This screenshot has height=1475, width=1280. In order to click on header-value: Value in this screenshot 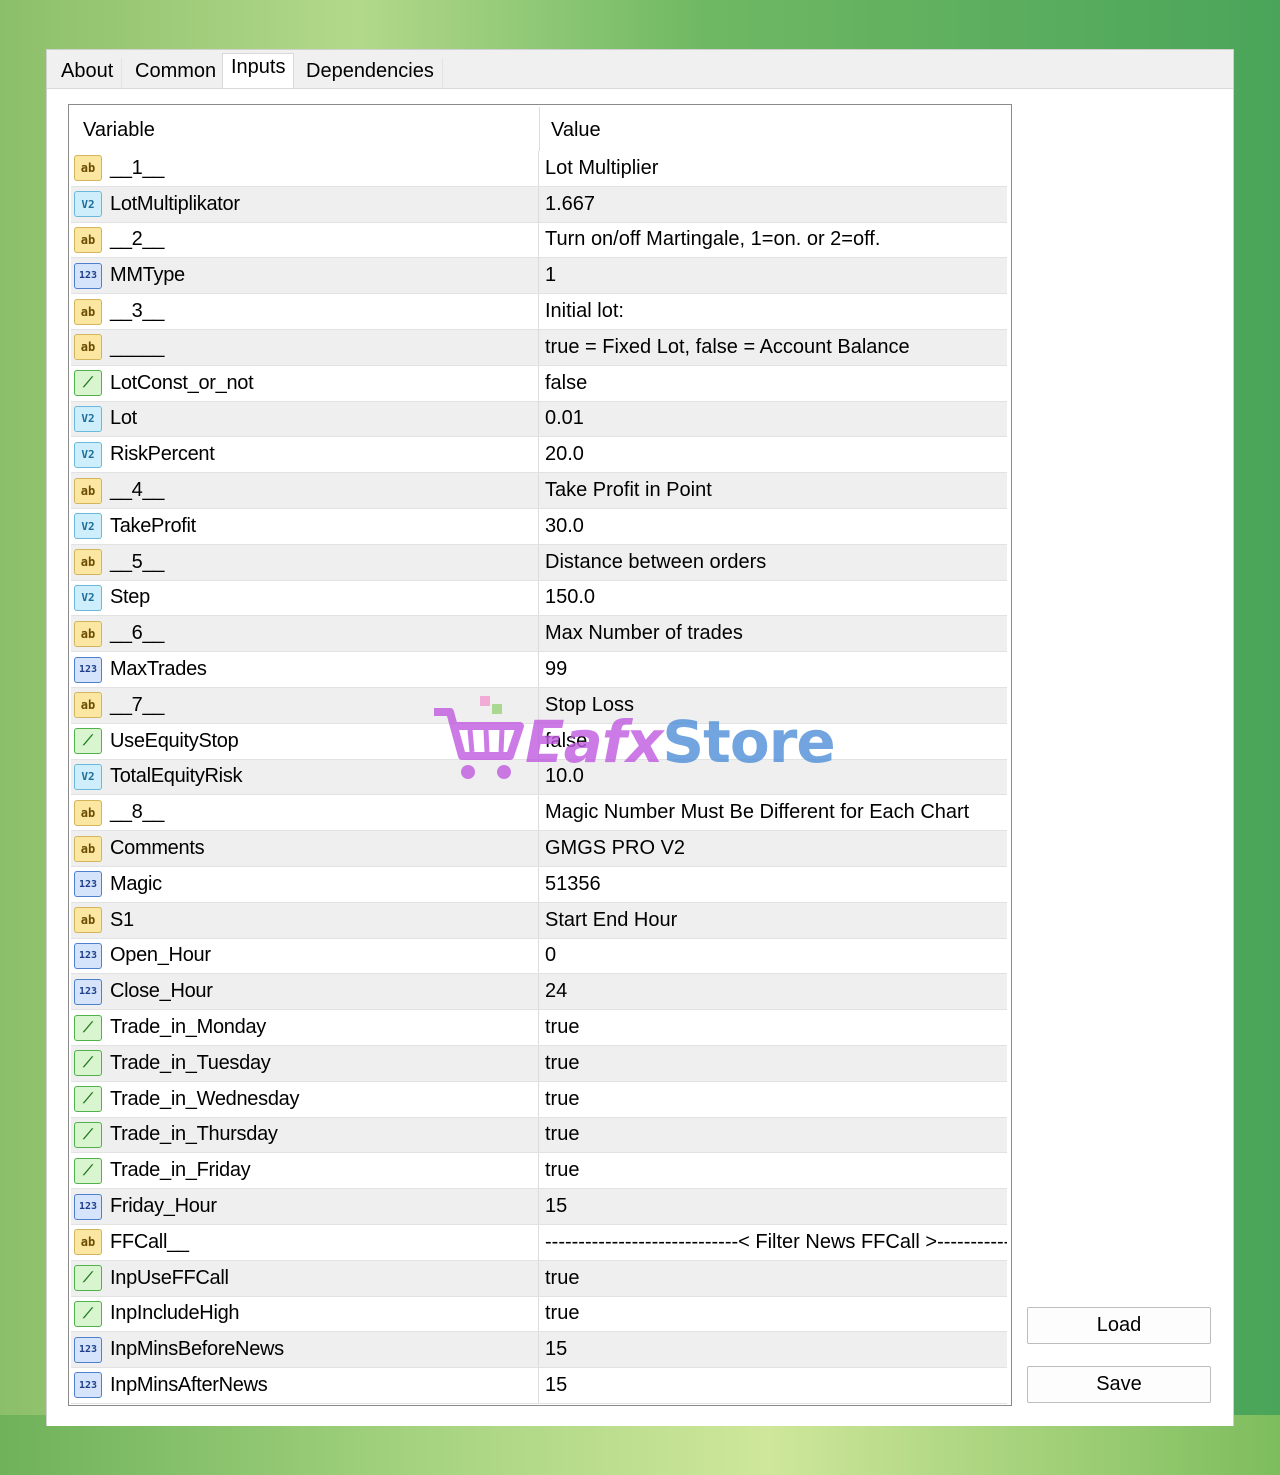, I will do `click(576, 130)`.